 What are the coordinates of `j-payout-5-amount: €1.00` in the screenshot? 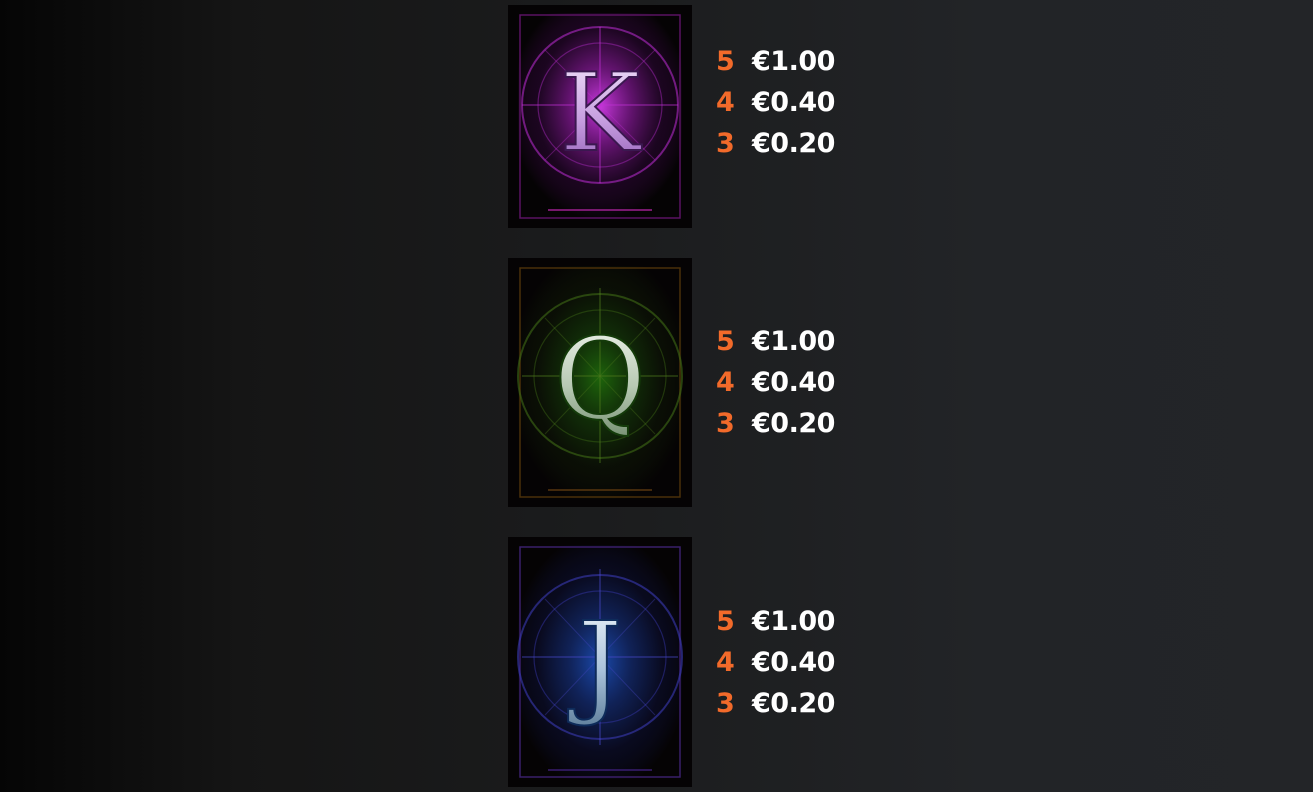 It's located at (793, 621).